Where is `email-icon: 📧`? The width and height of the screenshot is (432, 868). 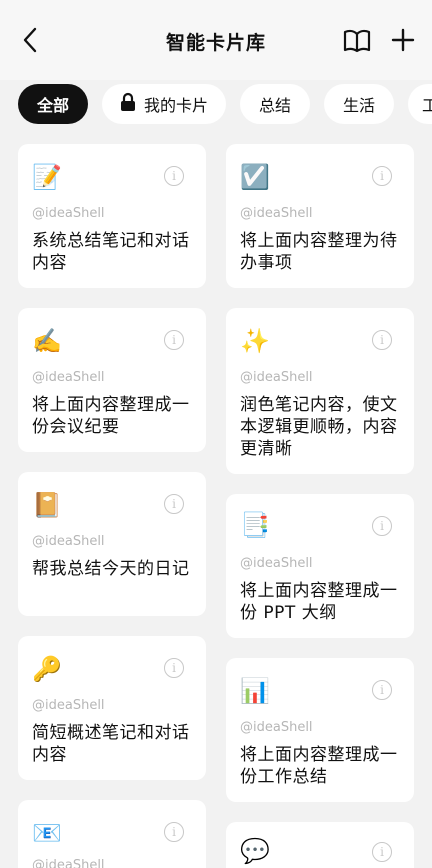
email-icon: 📧 is located at coordinates (47, 833).